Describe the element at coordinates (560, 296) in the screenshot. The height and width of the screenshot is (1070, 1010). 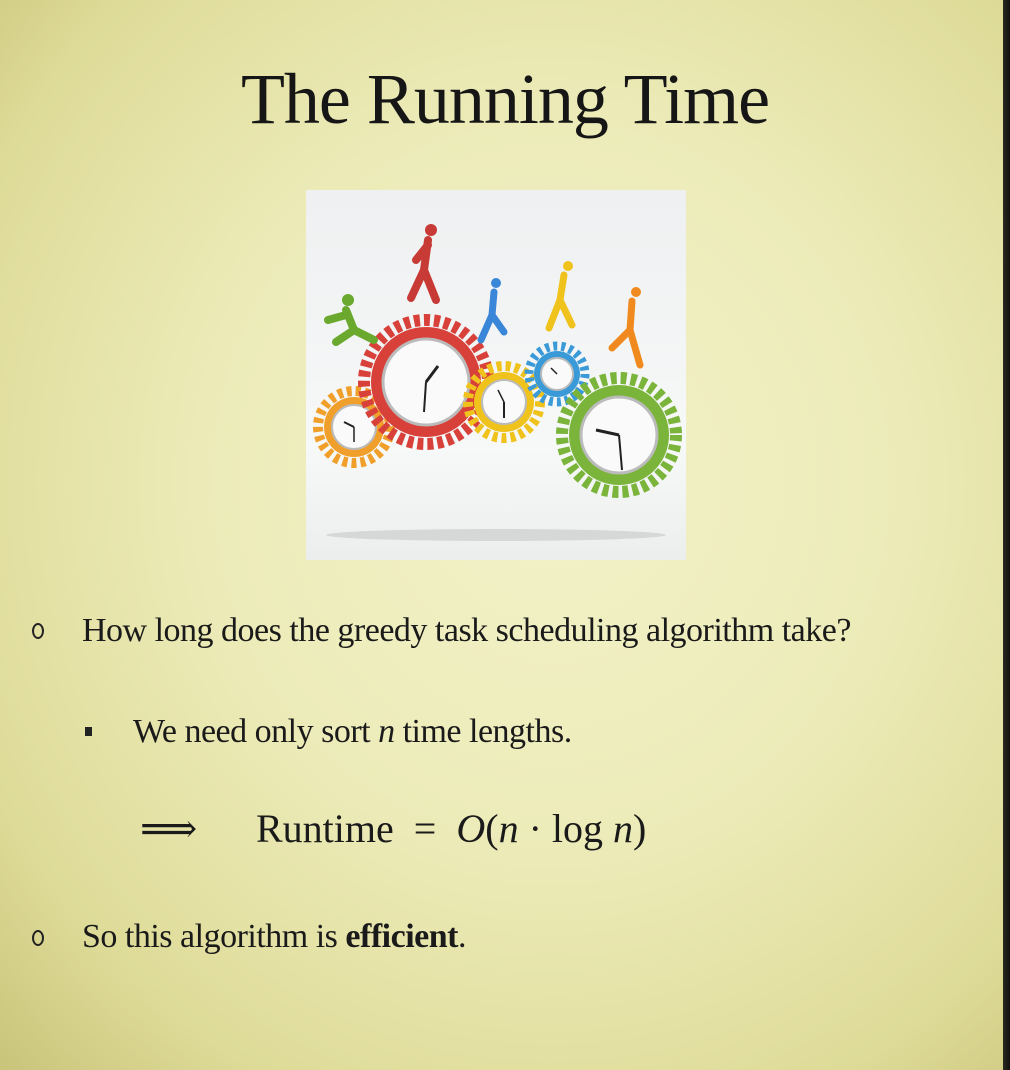
I see `runner-yellow-icon` at that location.